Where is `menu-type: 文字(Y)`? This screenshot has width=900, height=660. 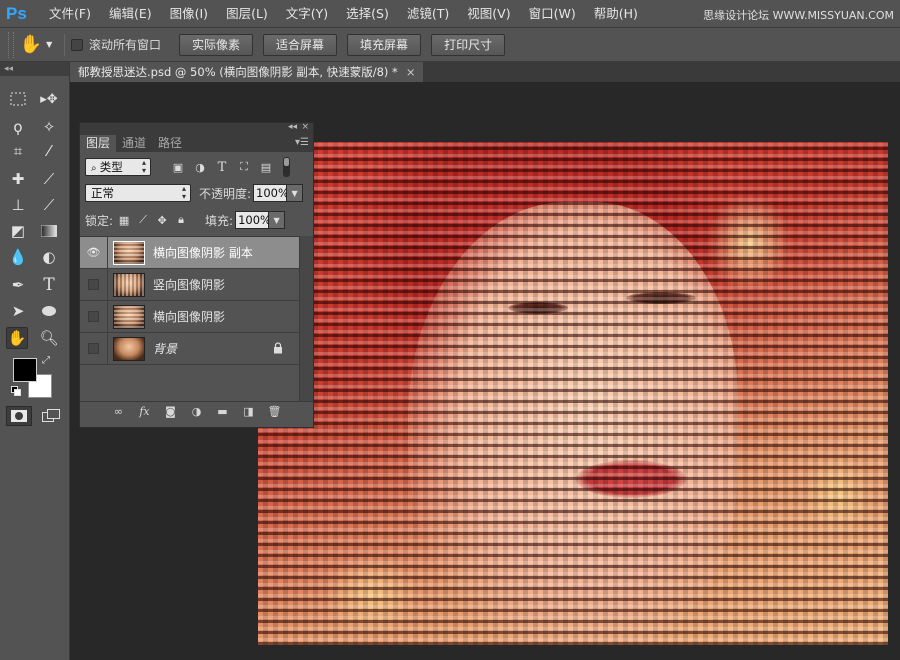 menu-type: 文字(Y) is located at coordinates (307, 14).